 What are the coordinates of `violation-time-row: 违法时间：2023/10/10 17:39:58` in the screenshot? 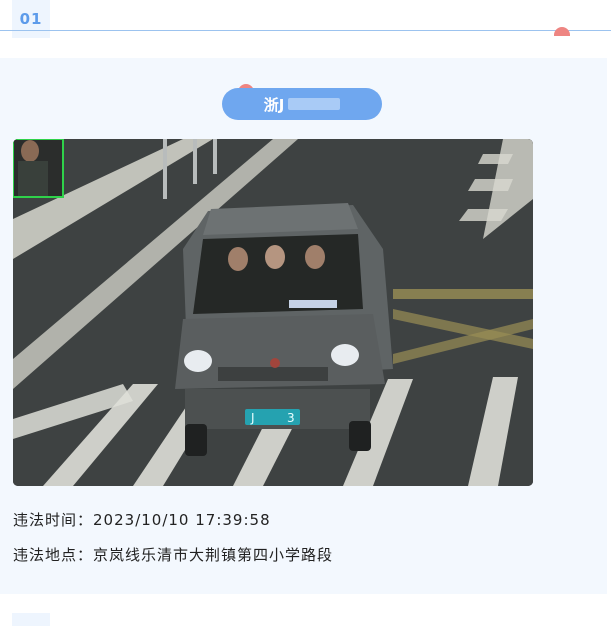 It's located at (142, 519).